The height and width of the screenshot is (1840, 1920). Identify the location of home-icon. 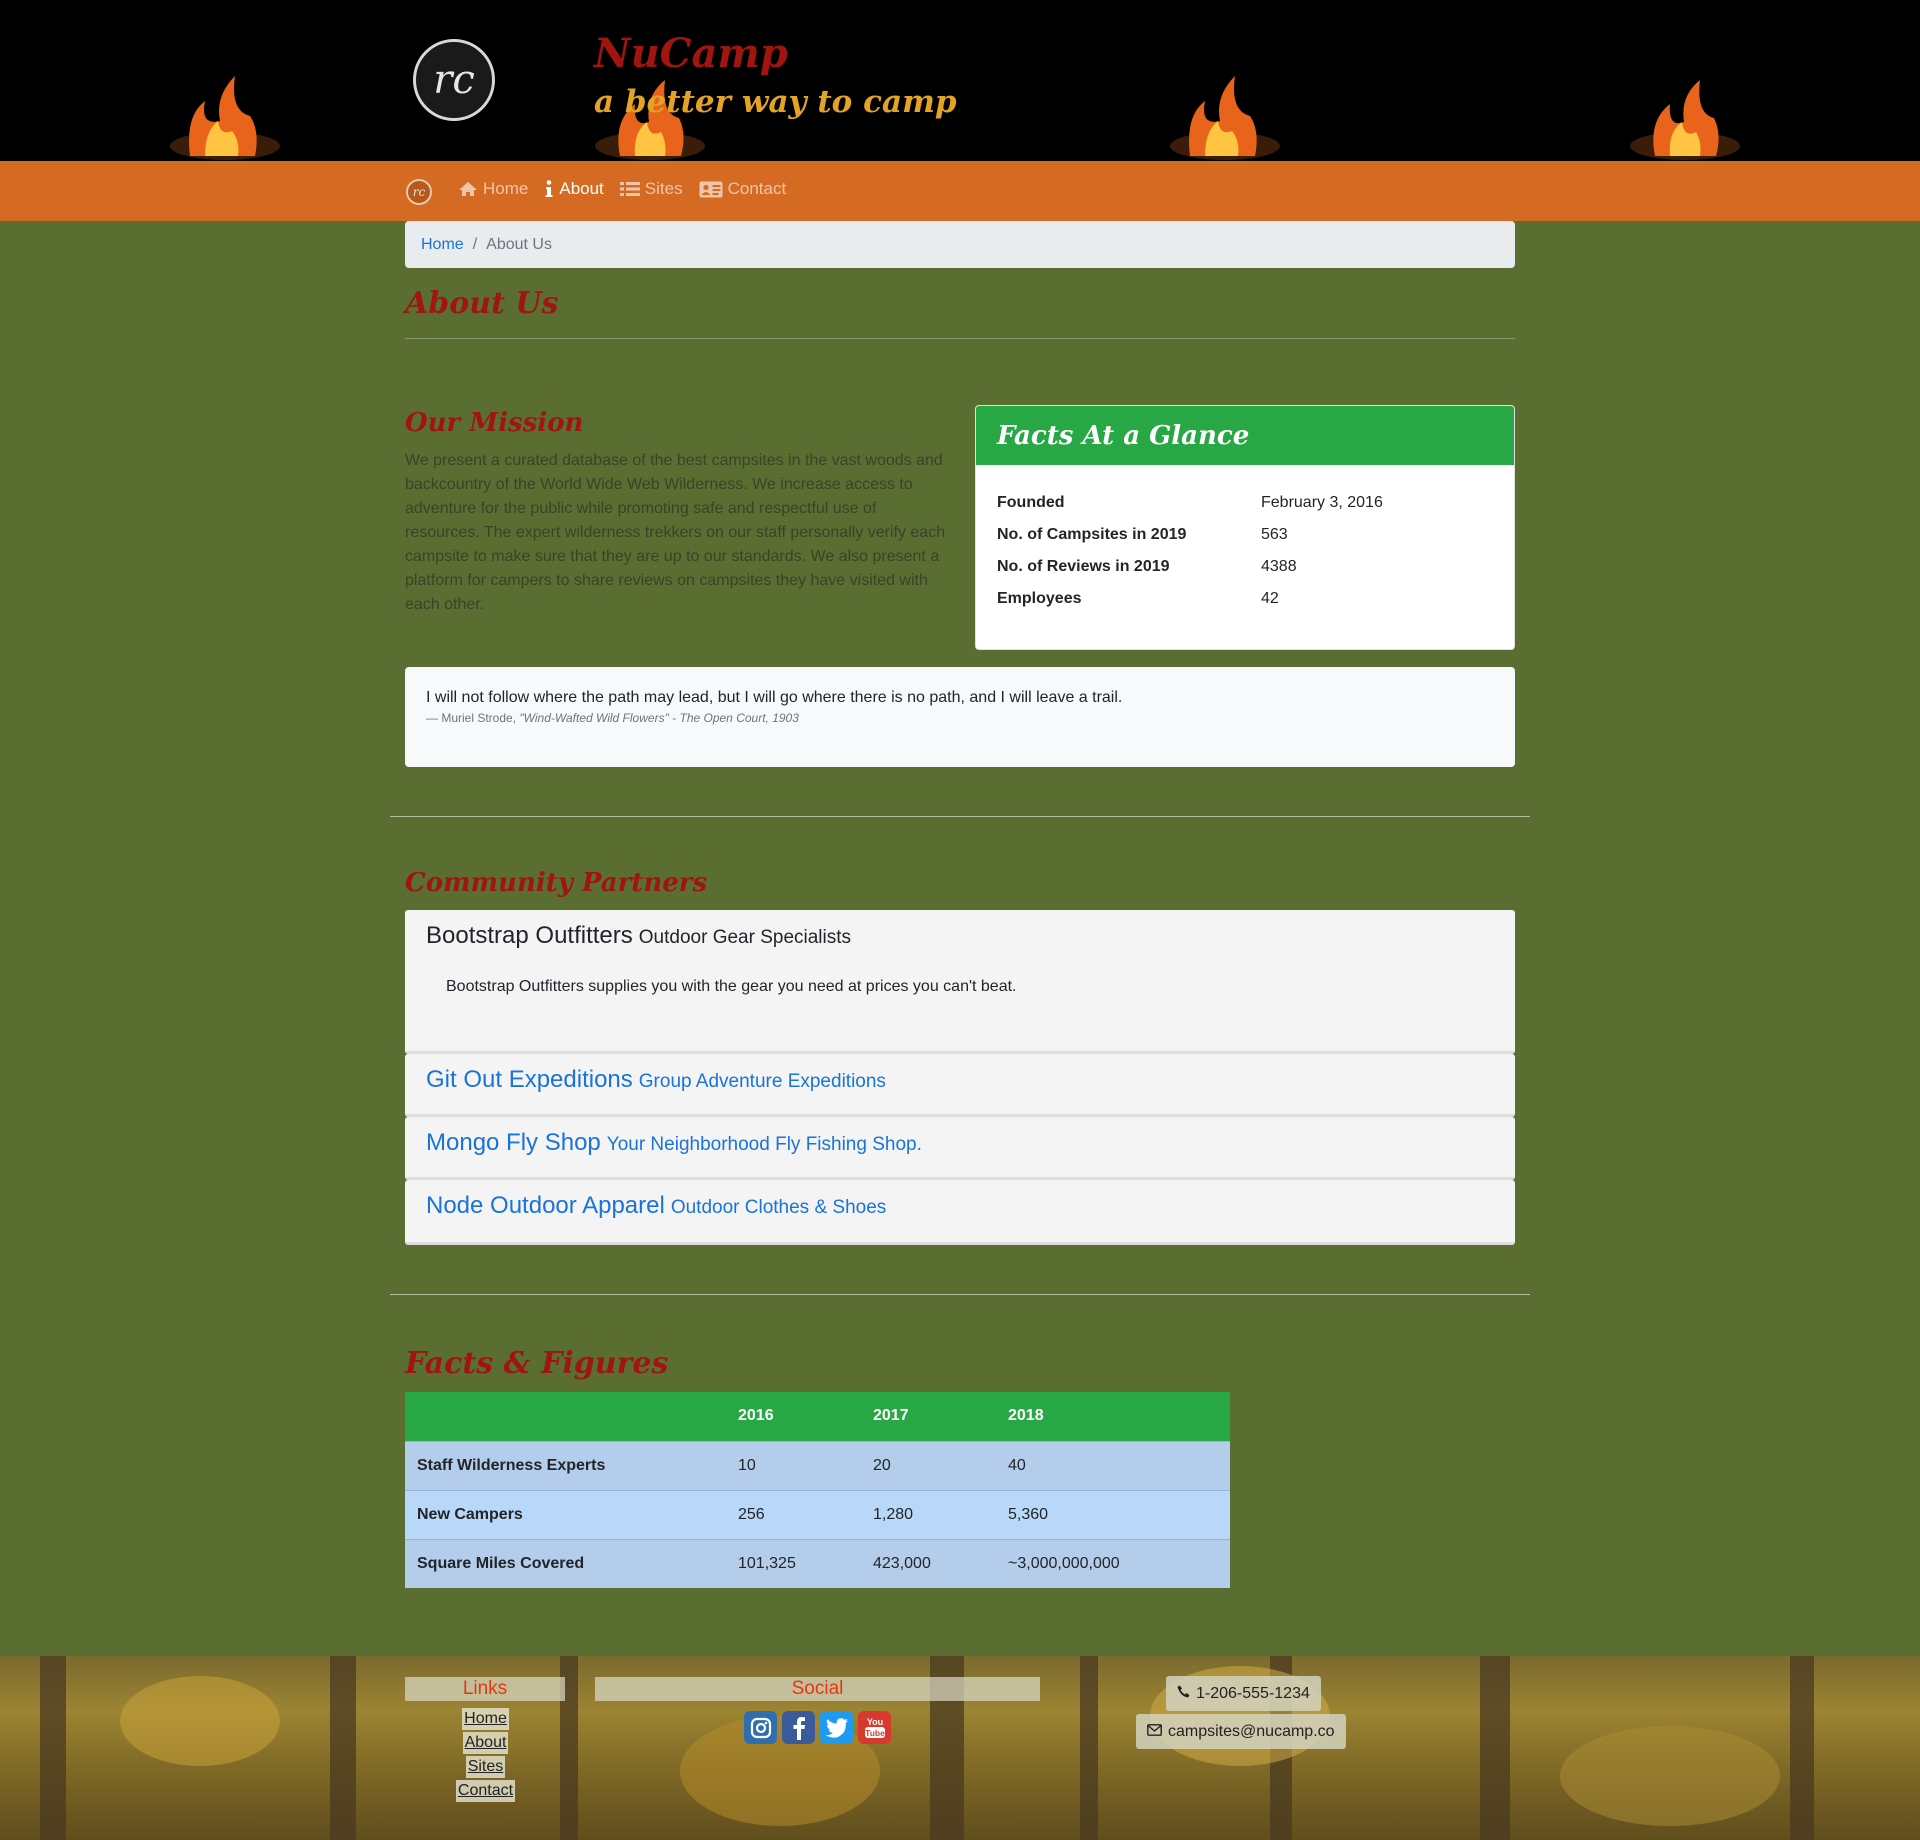
(468, 189).